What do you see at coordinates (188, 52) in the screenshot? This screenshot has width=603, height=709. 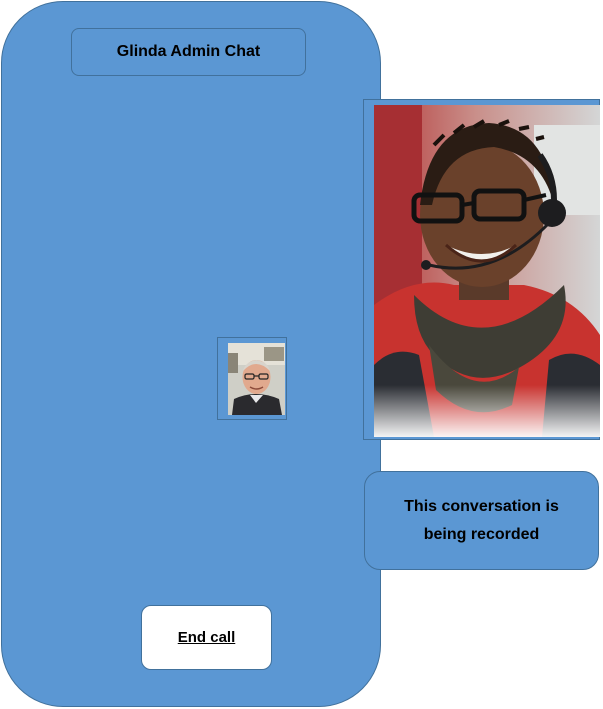 I see `chat-title: Glinda Admin Chat` at bounding box center [188, 52].